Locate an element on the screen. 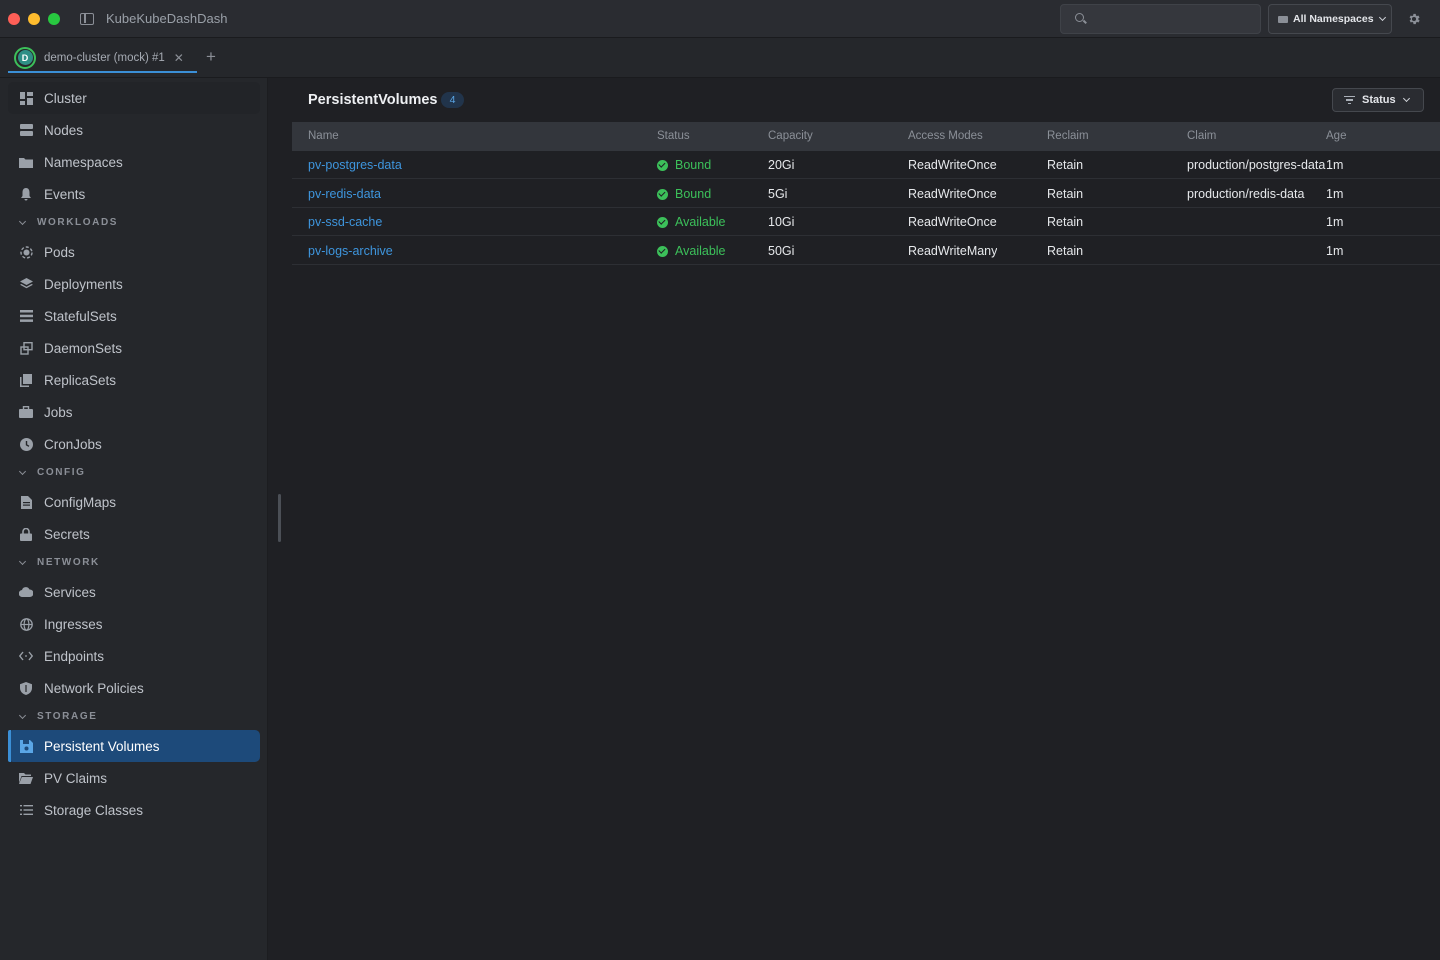 The image size is (1440, 960). search-input is located at coordinates (1173, 19).